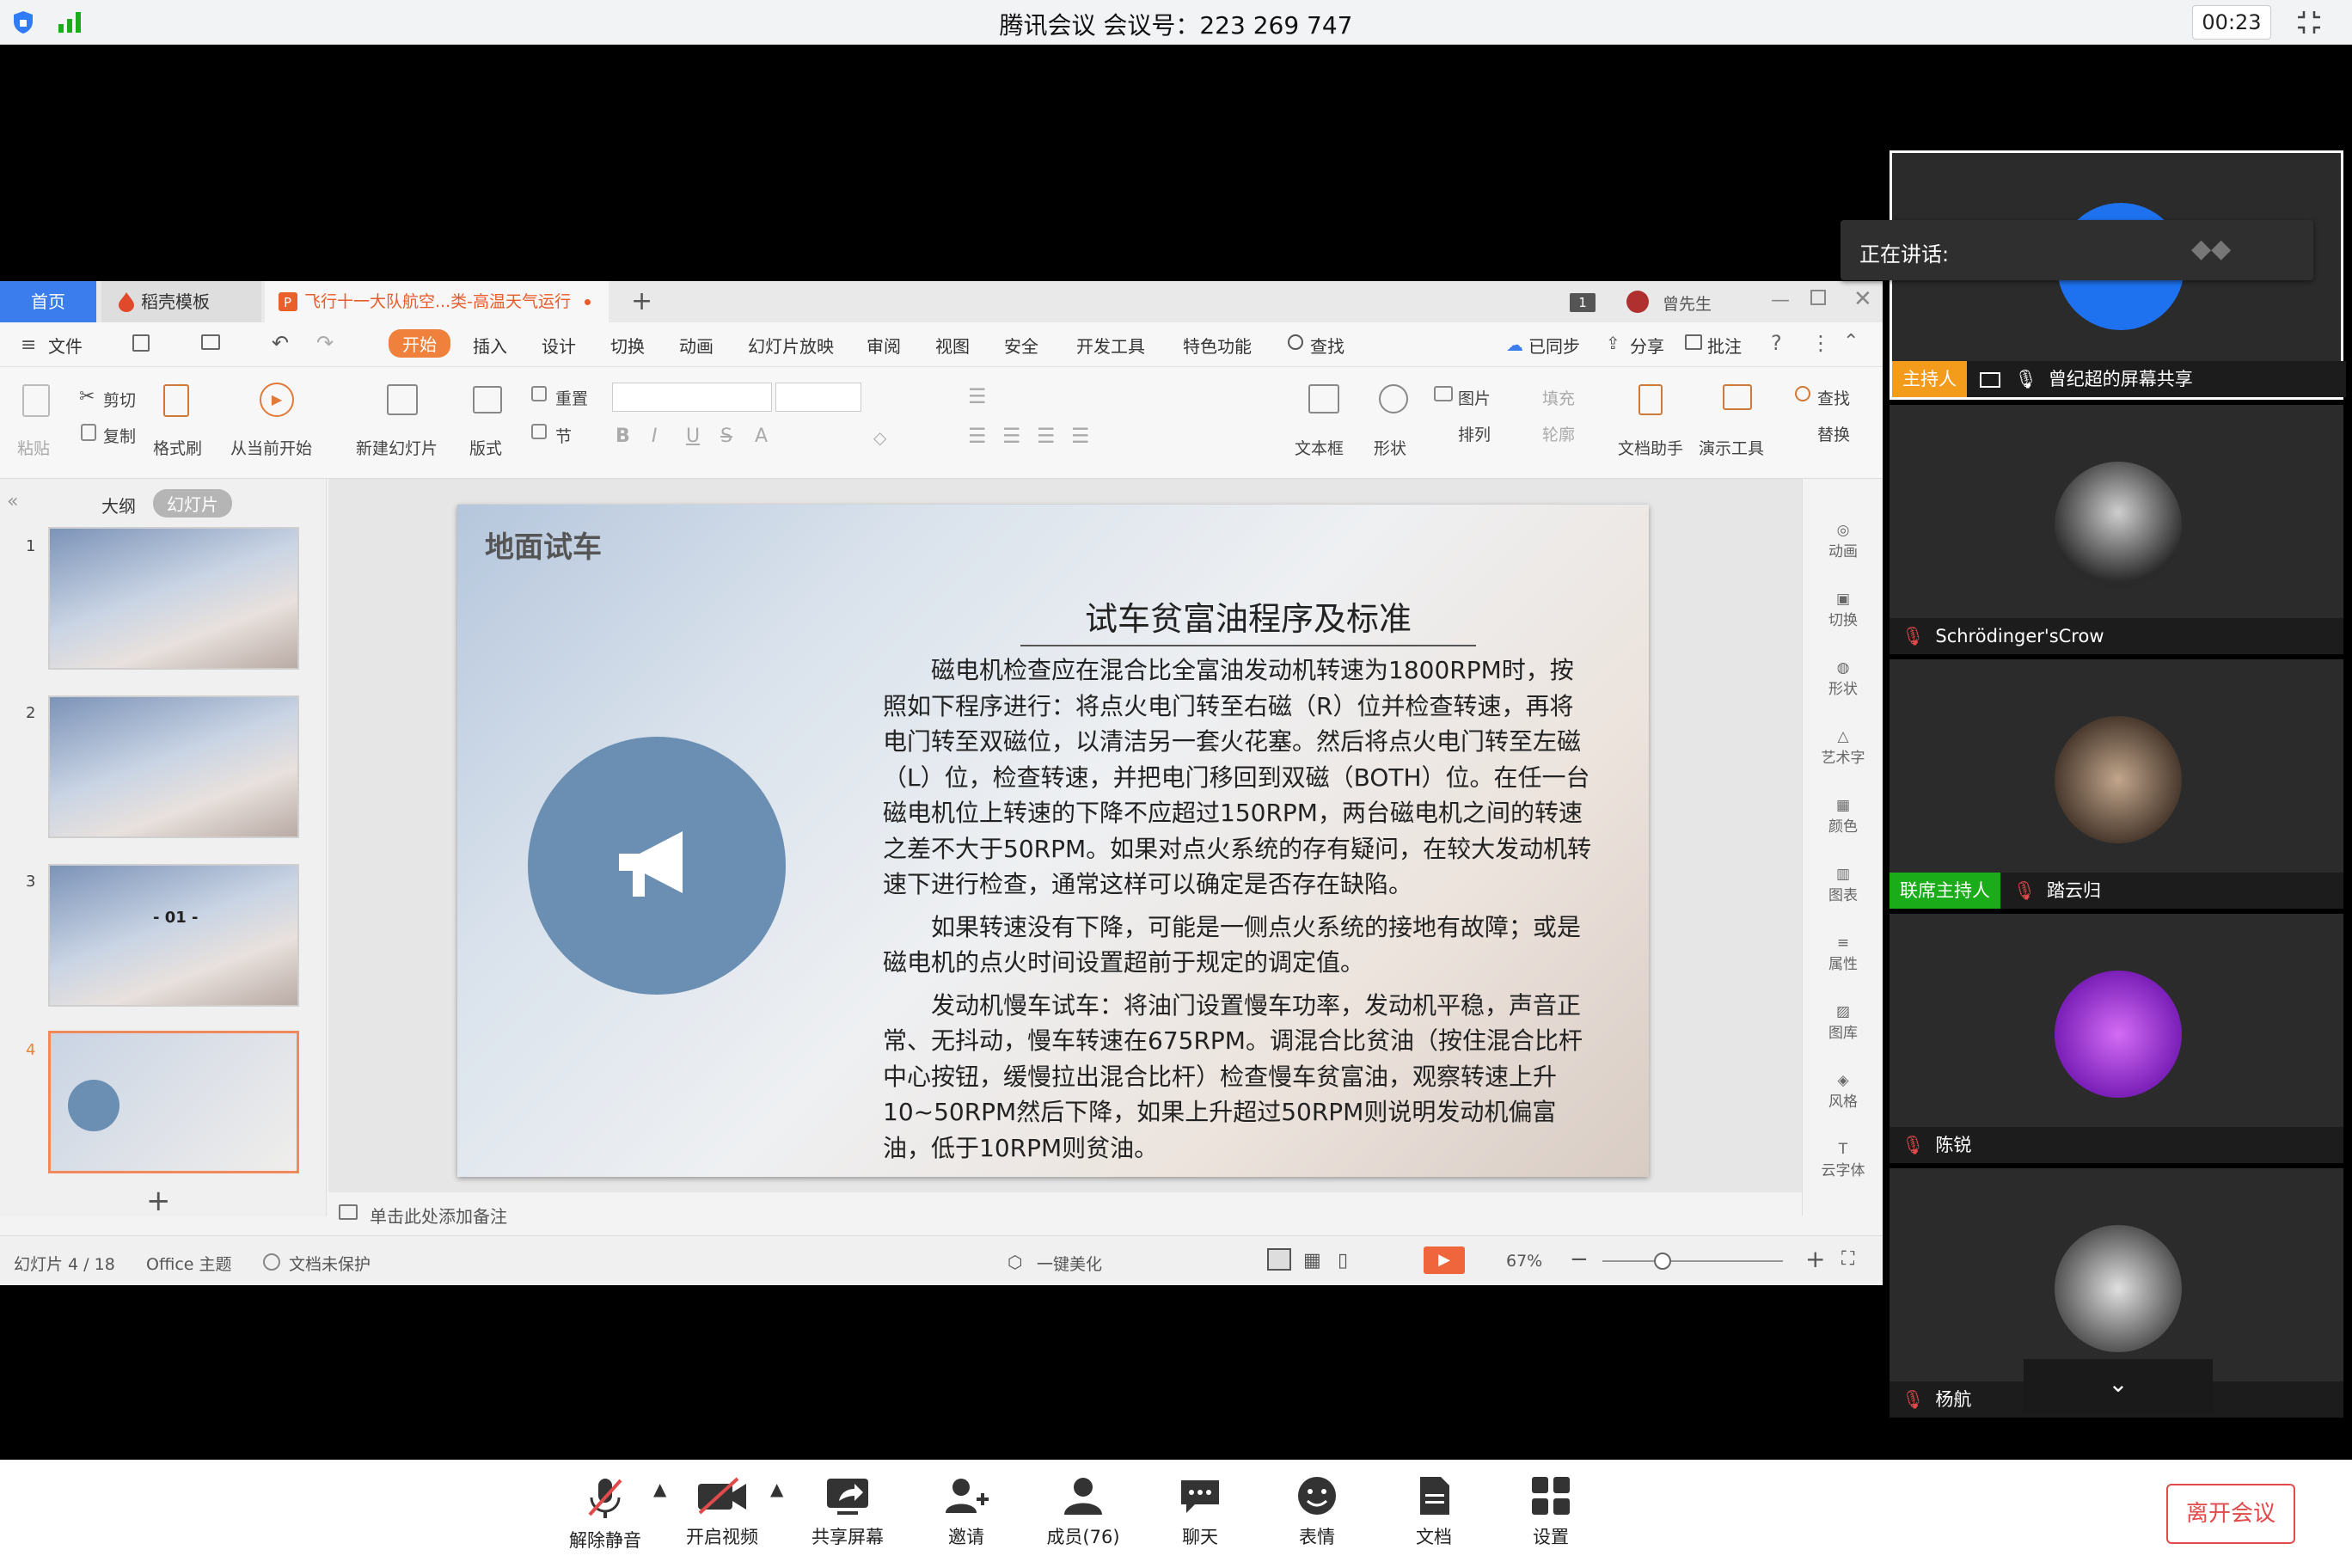 Image resolution: width=2352 pixels, height=1568 pixels. Describe the element at coordinates (642, 301) in the screenshot. I see `new-tab-plus-icon: +` at that location.